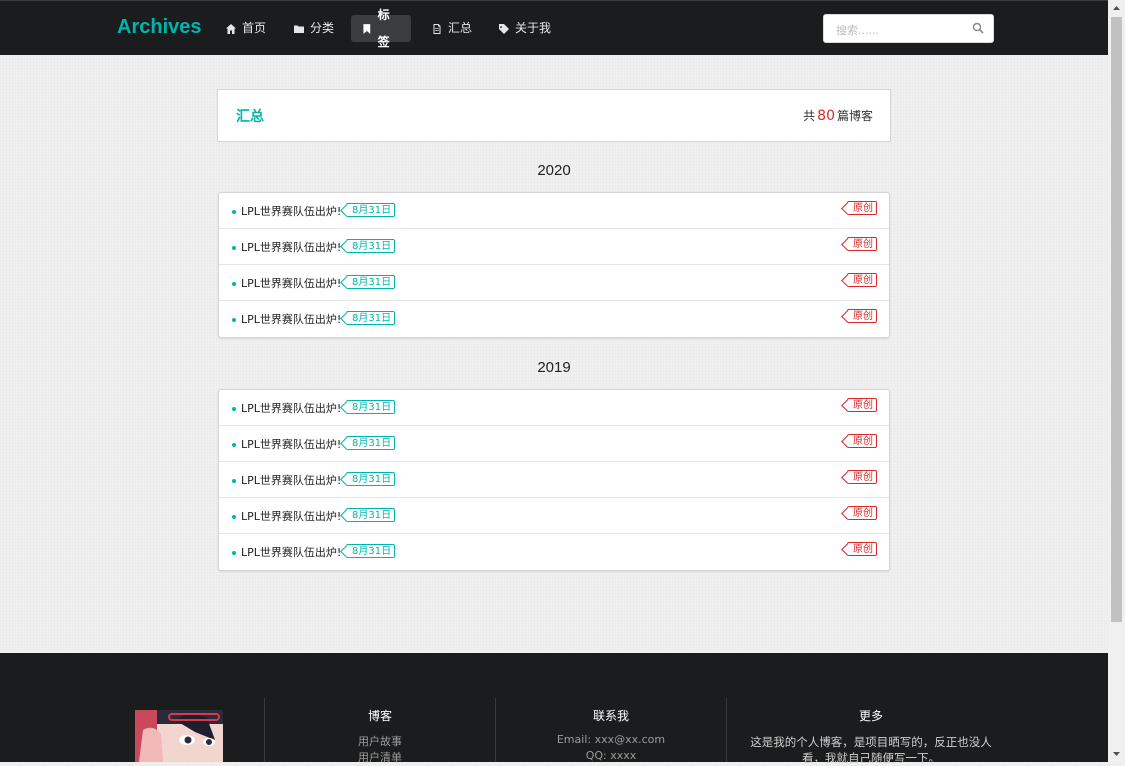 Image resolution: width=1125 pixels, height=766 pixels. What do you see at coordinates (610, 716) in the screenshot?
I see `footer-contact-title: 联系我` at bounding box center [610, 716].